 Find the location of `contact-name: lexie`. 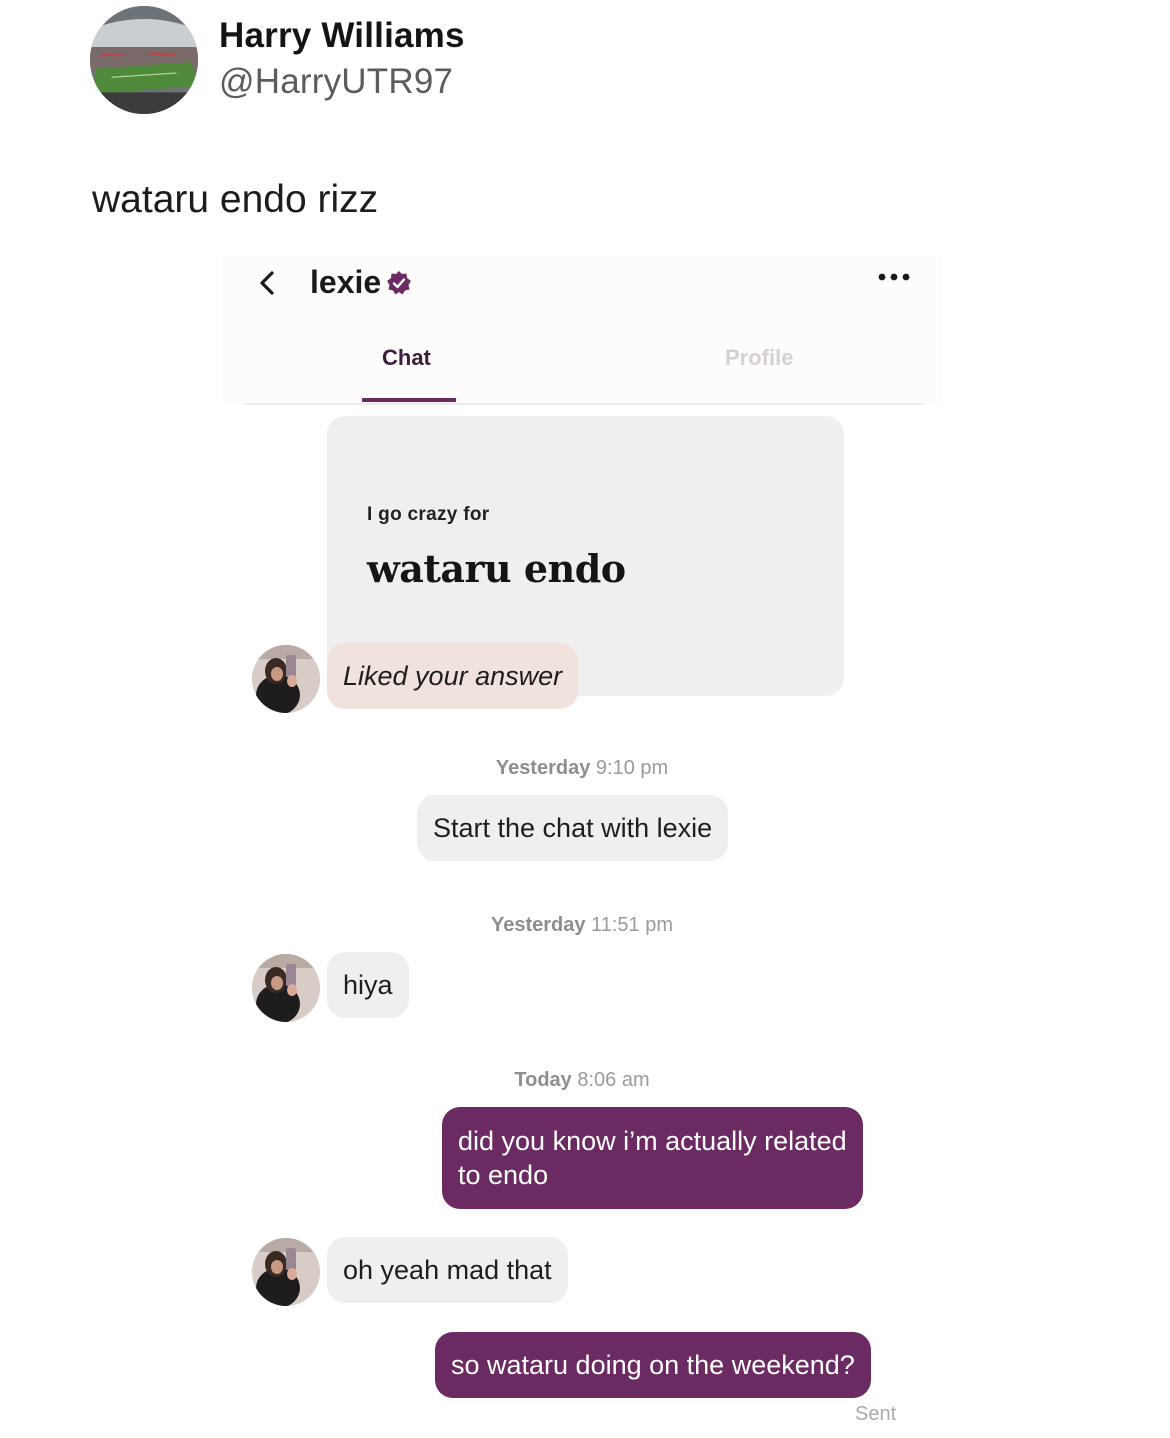

contact-name: lexie is located at coordinates (345, 282).